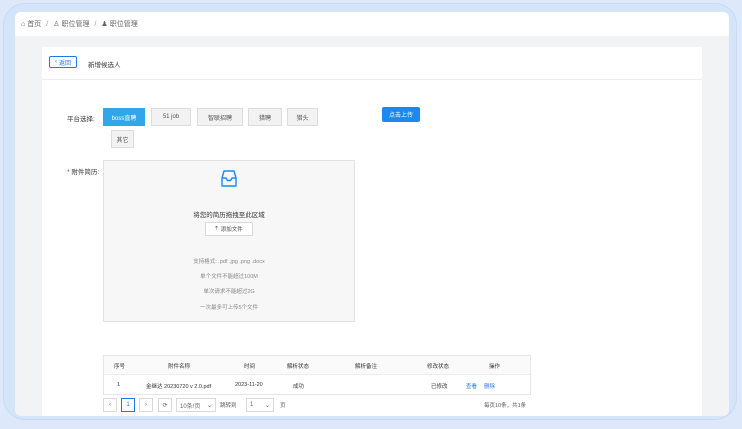 Image resolution: width=742 pixels, height=429 pixels. I want to click on required-mark: *, so click(68, 172).